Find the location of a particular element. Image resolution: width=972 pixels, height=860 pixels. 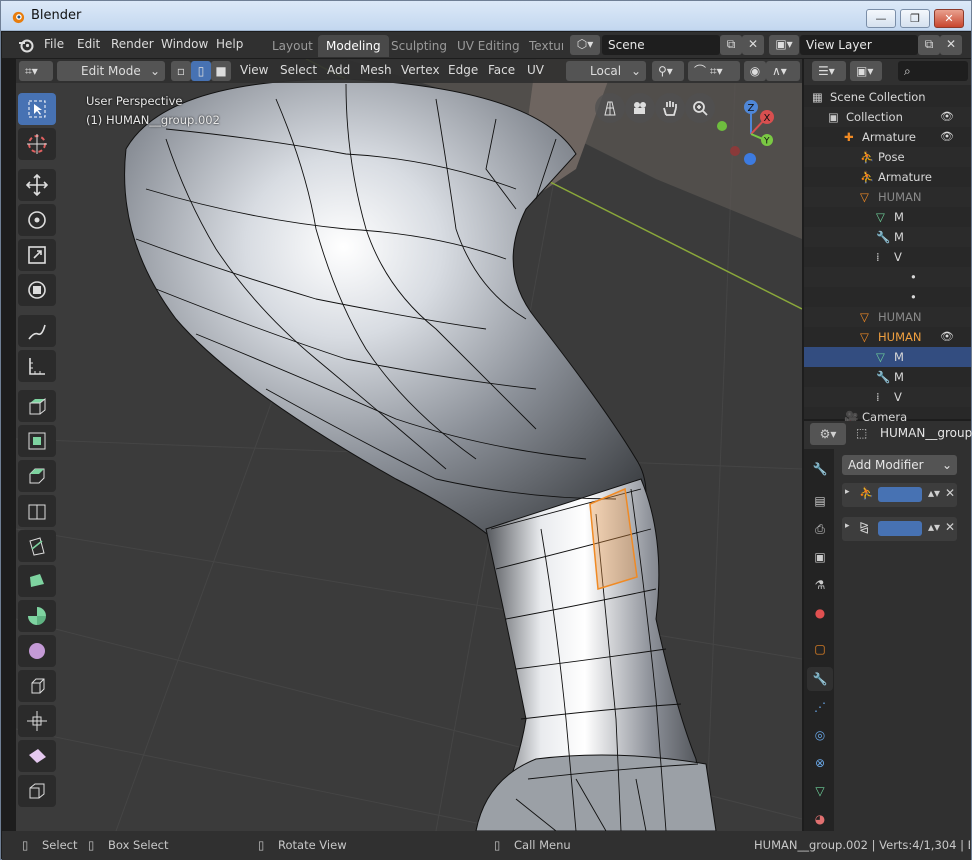

camera-view-button is located at coordinates (640, 108).